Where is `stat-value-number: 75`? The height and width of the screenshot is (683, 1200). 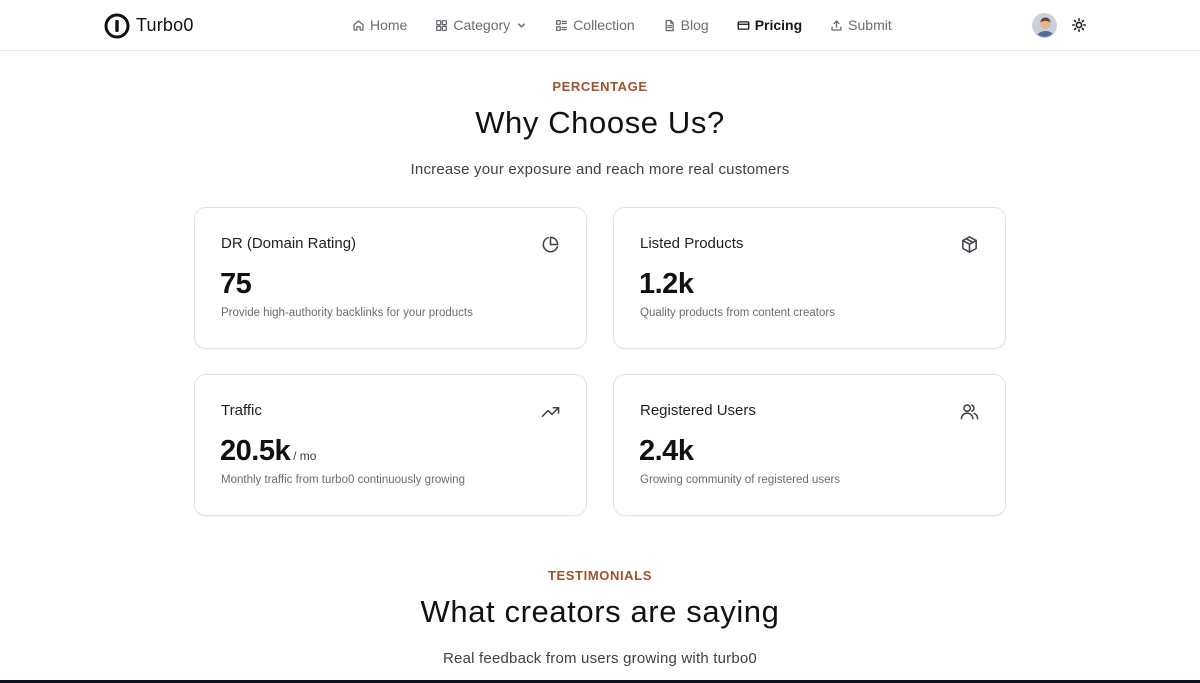 stat-value-number: 75 is located at coordinates (236, 284).